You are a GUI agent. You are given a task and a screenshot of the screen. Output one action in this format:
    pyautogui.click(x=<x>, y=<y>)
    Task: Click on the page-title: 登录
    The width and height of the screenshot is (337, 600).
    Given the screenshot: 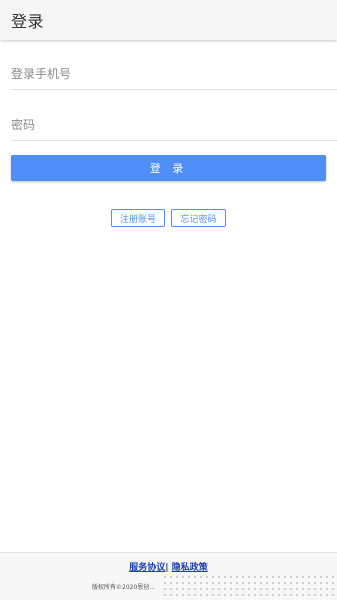 What is the action you would take?
    pyautogui.click(x=28, y=21)
    